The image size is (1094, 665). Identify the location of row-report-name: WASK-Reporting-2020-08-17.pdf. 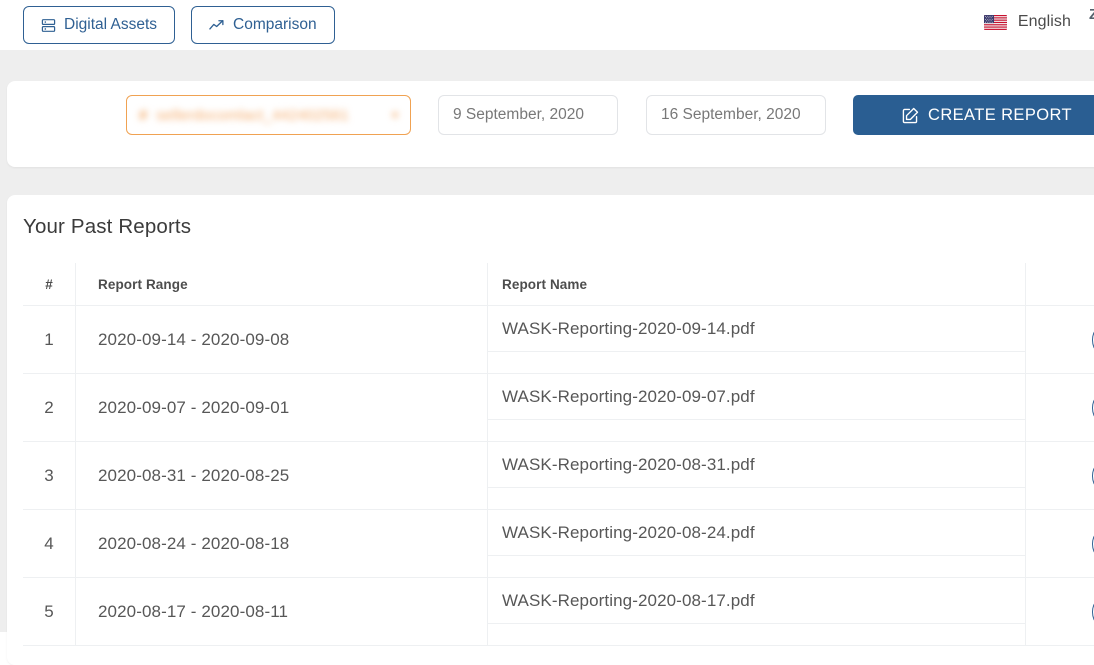
(756, 601).